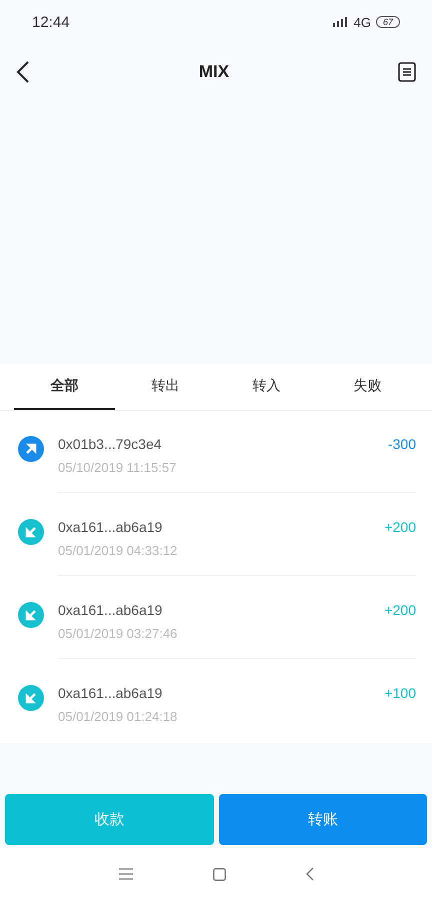 The image size is (432, 900). I want to click on back-icon, so click(23, 72).